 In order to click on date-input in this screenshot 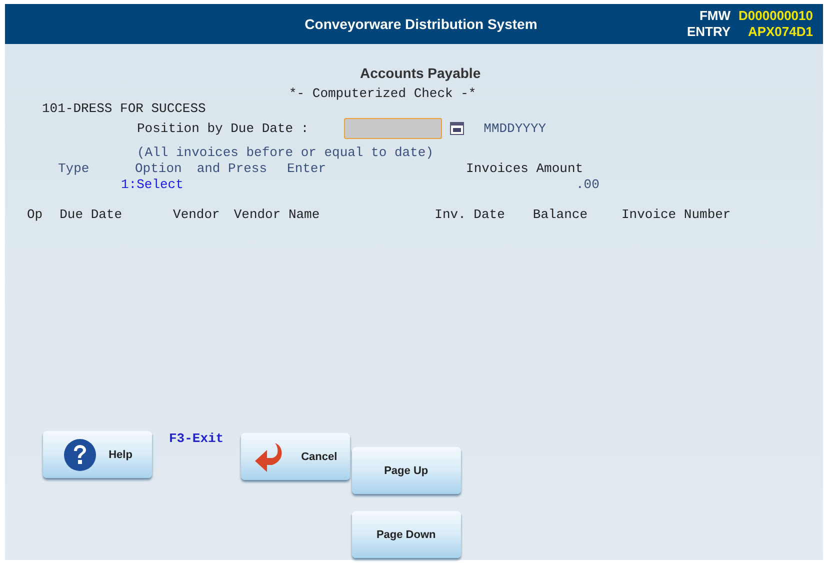, I will do `click(393, 128)`.